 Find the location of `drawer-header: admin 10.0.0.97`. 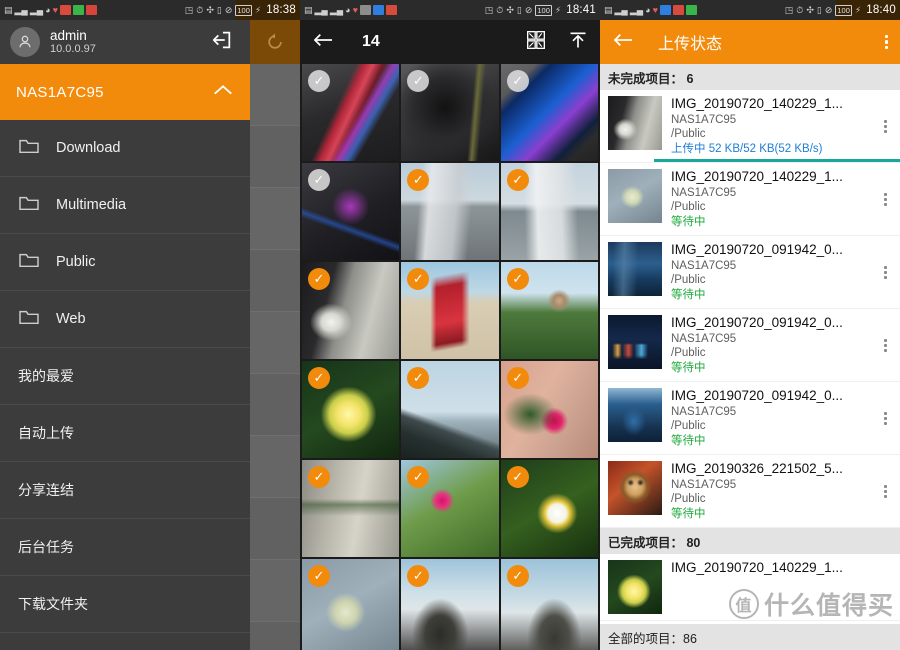

drawer-header: admin 10.0.0.97 is located at coordinates (125, 42).